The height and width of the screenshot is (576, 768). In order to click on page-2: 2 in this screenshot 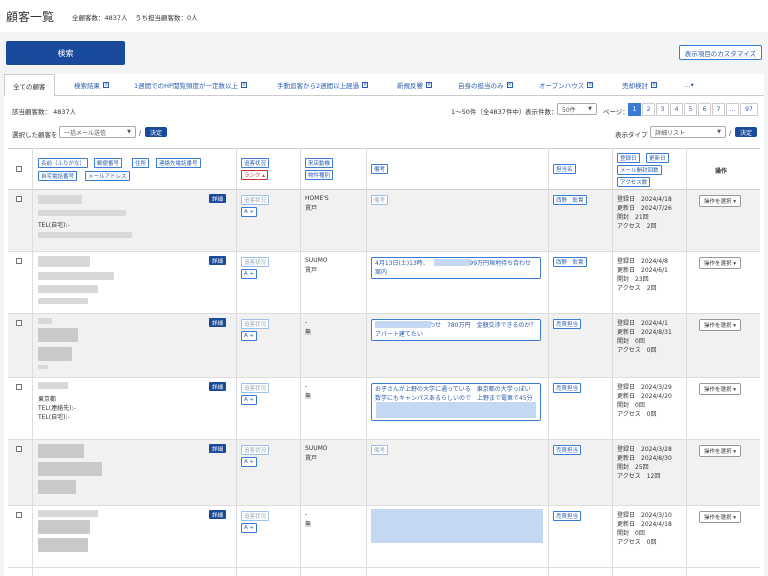, I will do `click(648, 109)`.